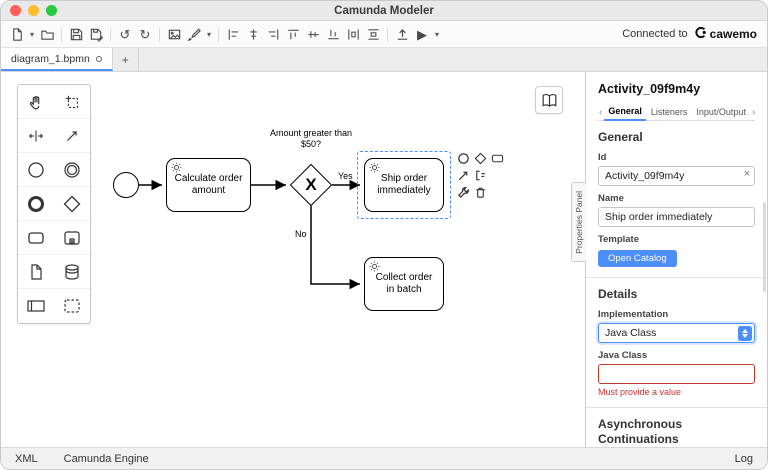 Image resolution: width=768 pixels, height=470 pixels. What do you see at coordinates (15, 10) in the screenshot?
I see `close-window-button` at bounding box center [15, 10].